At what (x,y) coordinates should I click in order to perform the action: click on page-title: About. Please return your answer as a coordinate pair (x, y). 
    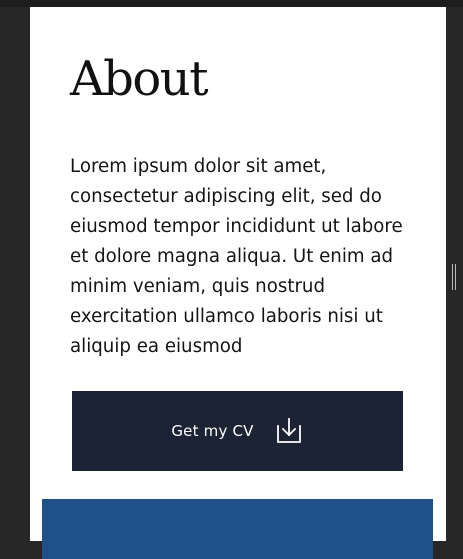
    Looking at the image, I should click on (139, 79).